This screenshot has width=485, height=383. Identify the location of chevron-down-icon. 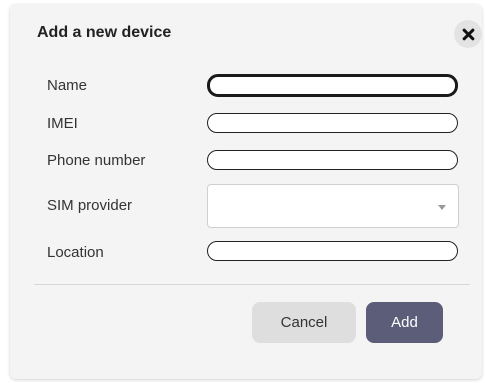
(442, 207).